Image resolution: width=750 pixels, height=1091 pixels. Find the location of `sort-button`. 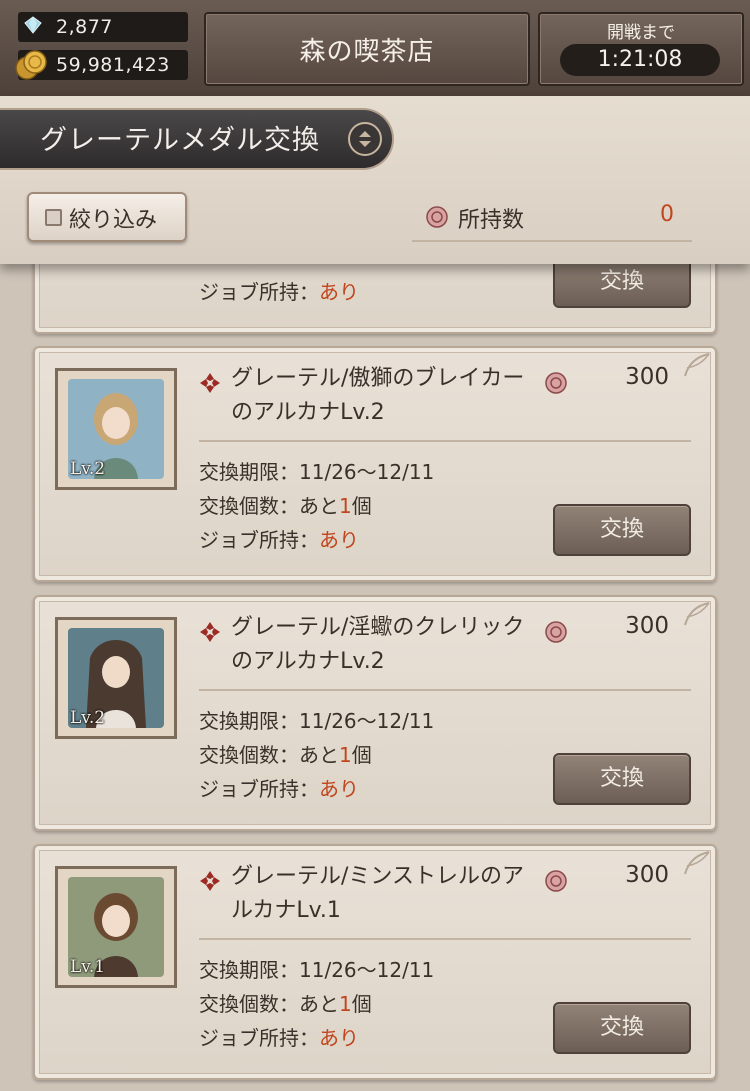

sort-button is located at coordinates (365, 139).